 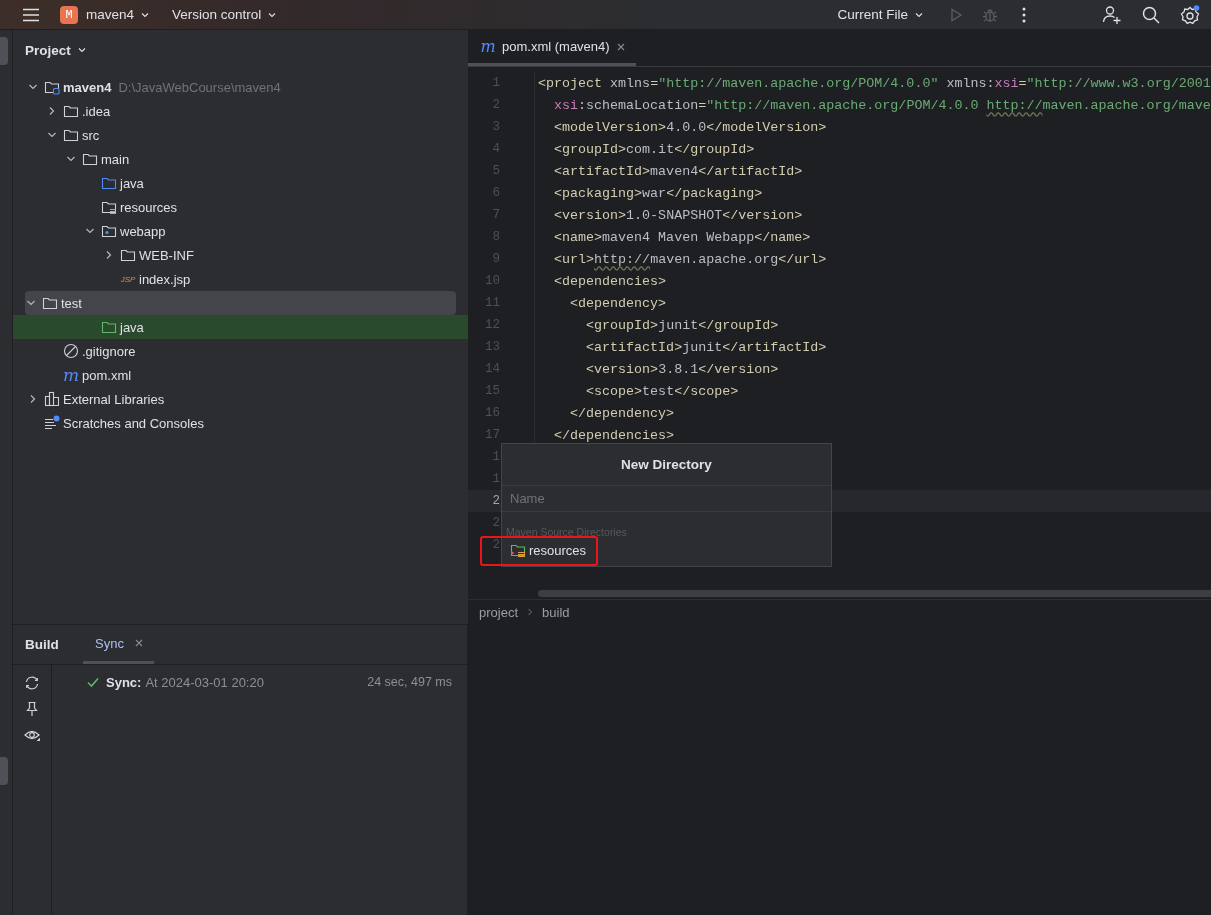 I want to click on code-line: <project xmlns="http://maven.apache.org/POM/4.0.0" xmlns:xsi="http://www.w3.org/2001, so click(x=874, y=83).